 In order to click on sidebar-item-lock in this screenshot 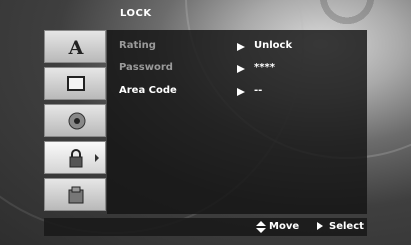, I will do `click(75, 157)`.